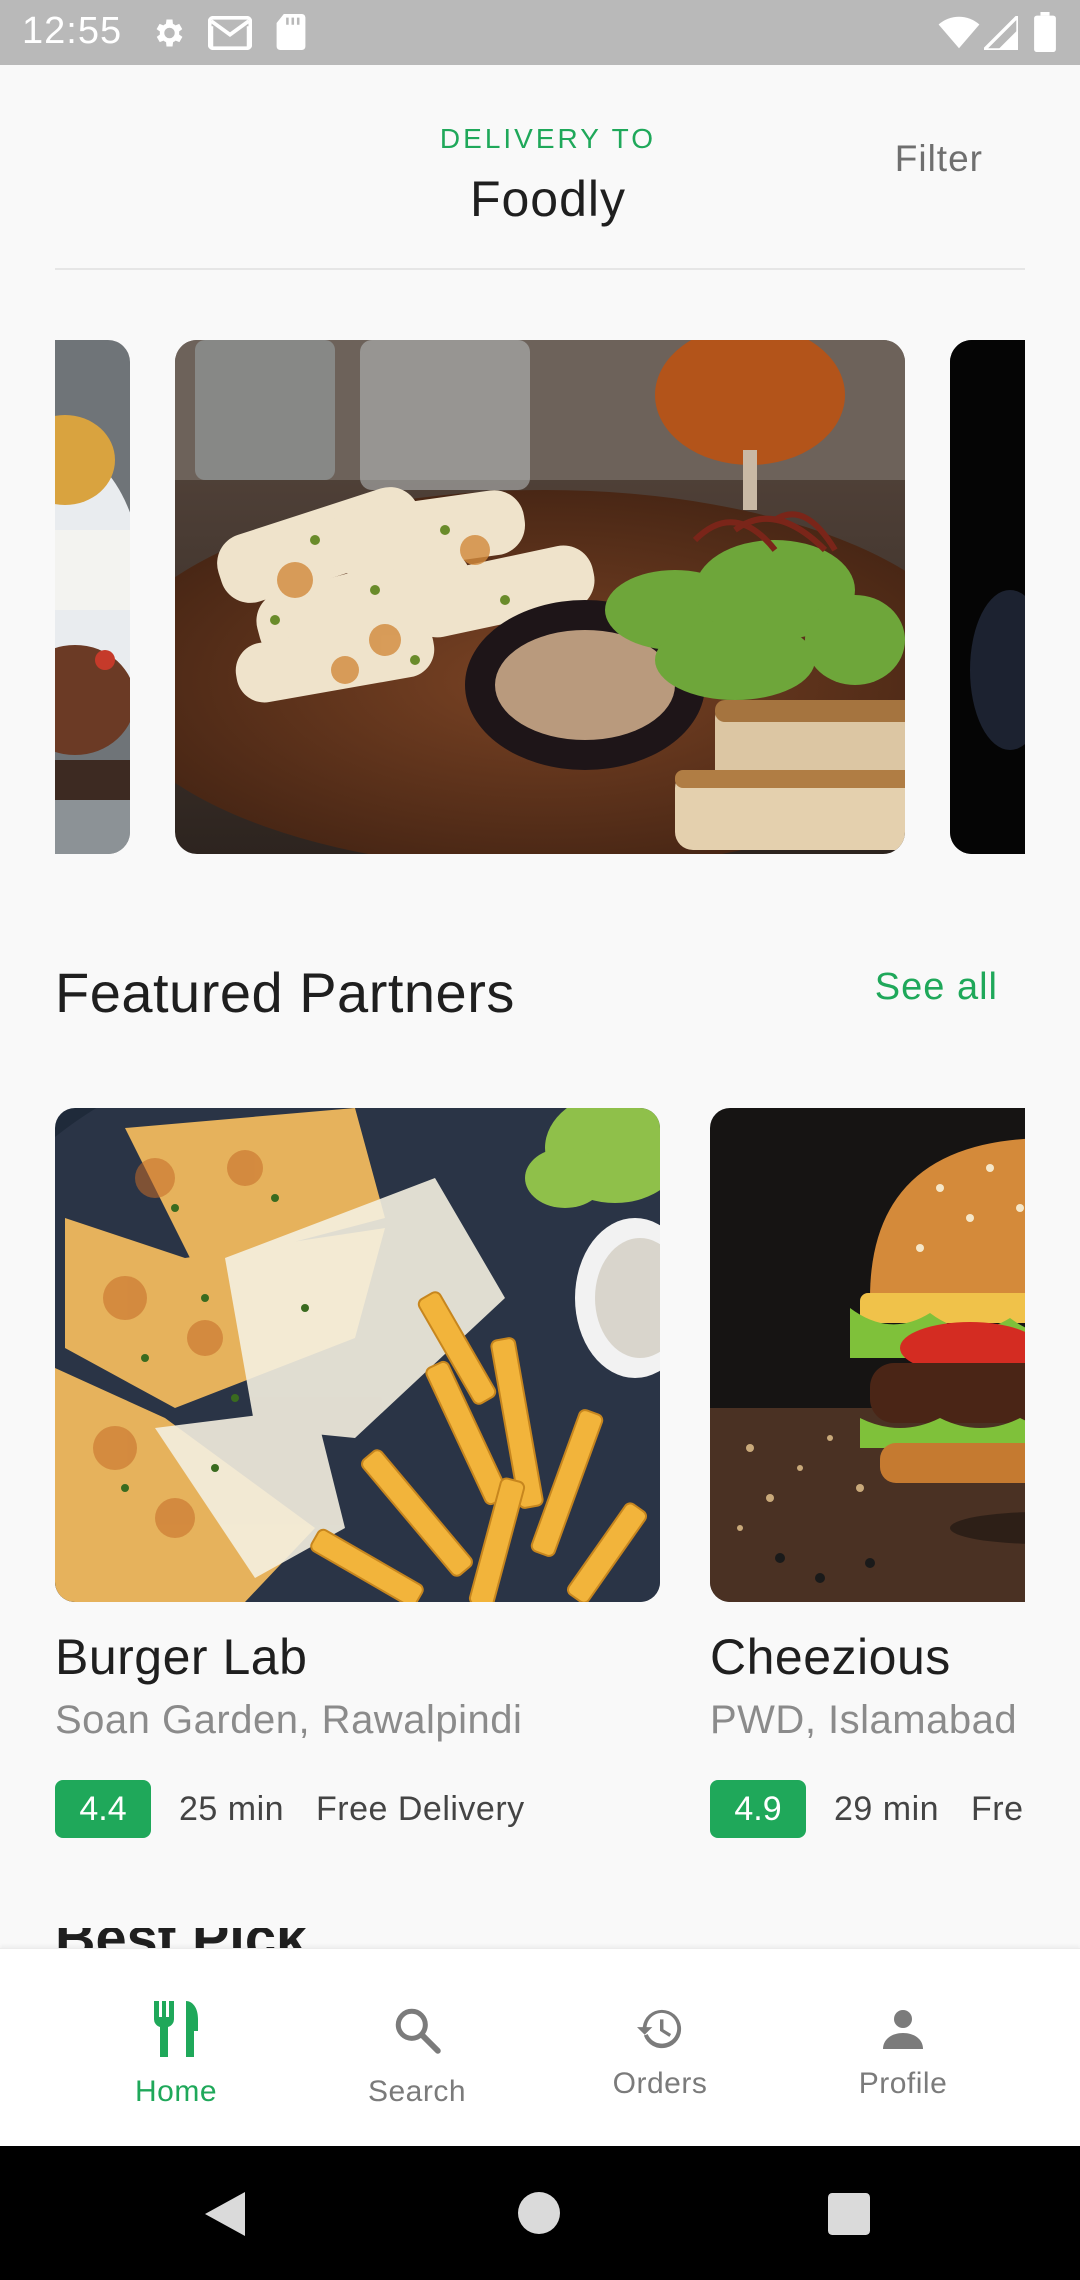 The height and width of the screenshot is (2280, 1080). I want to click on home-circle-icon, so click(539, 2213).